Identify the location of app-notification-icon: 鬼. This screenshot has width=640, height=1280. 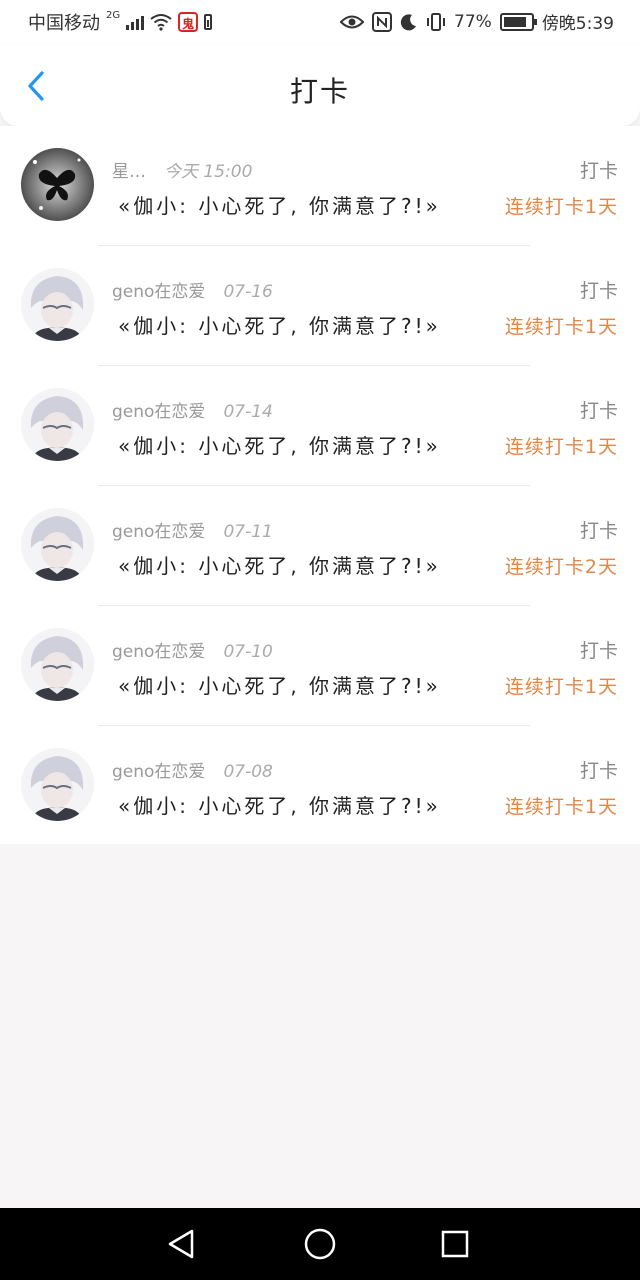
(188, 22).